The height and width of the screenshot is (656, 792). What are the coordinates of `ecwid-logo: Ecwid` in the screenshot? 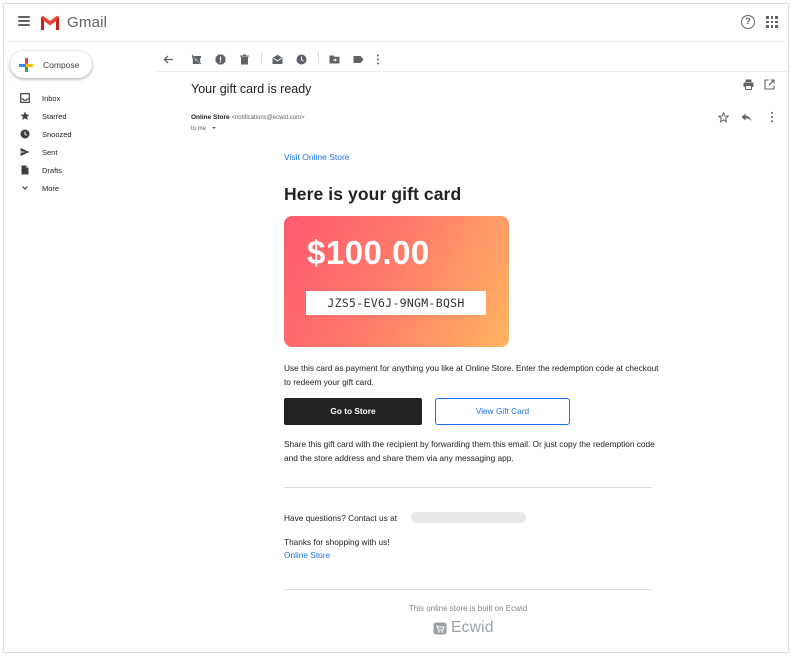 It's located at (463, 628).